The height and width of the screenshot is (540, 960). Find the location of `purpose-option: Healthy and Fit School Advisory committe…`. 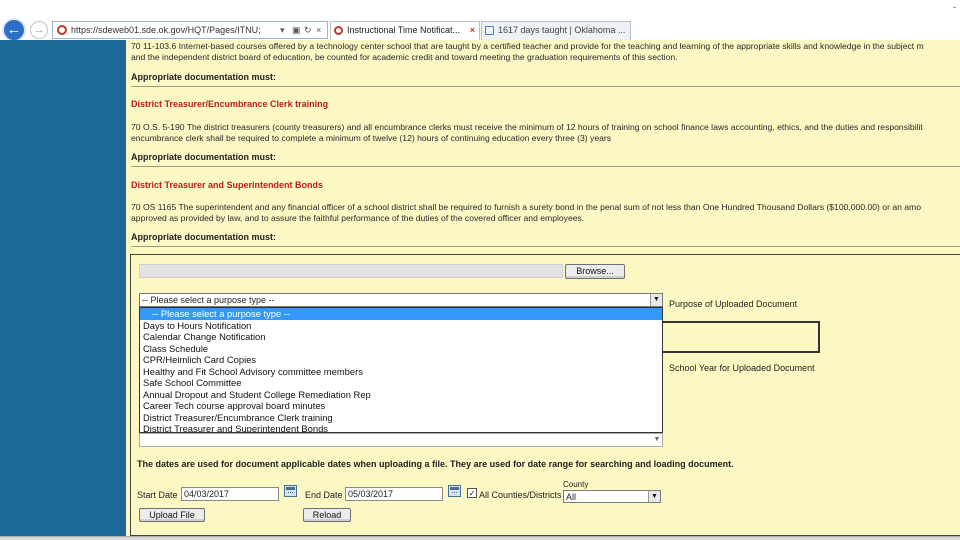

purpose-option: Healthy and Fit School Advisory committe… is located at coordinates (401, 372).